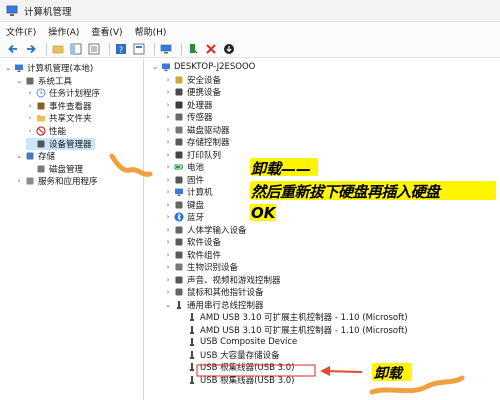 This screenshot has width=500, height=400. I want to click on back-arrow-icon, so click(12, 48).